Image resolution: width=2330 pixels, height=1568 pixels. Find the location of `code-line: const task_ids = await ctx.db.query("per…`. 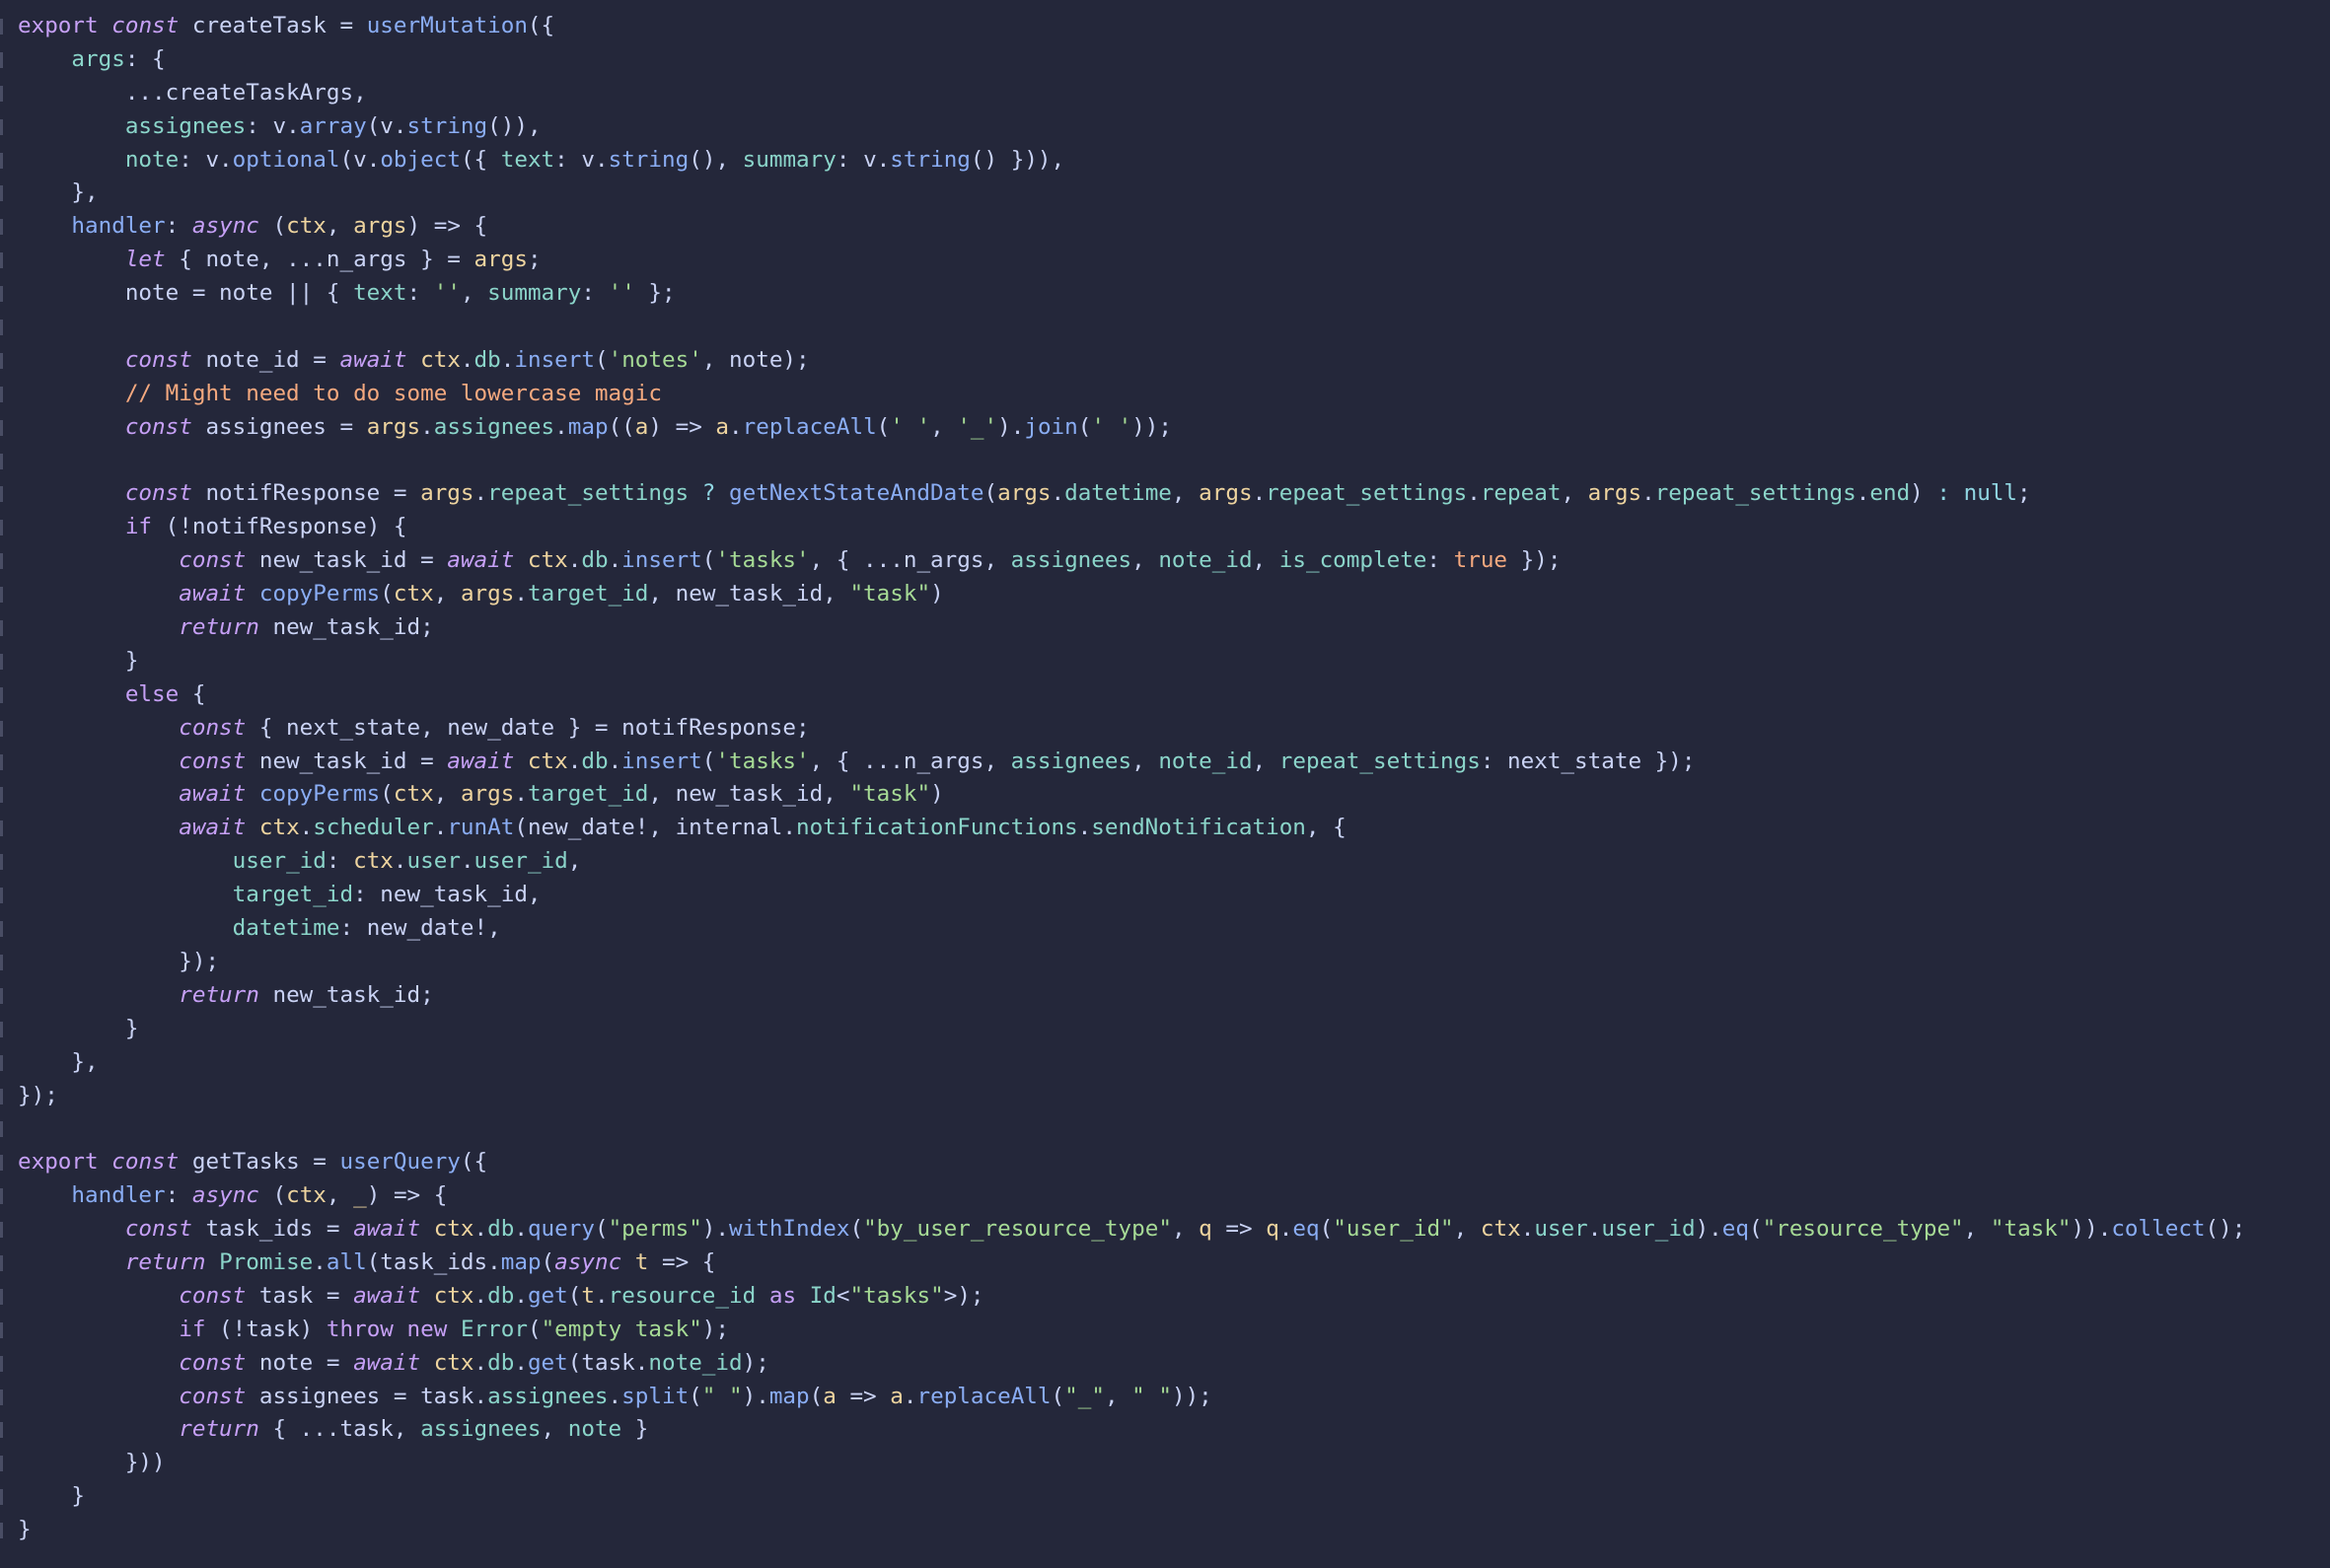

code-line: const task_ids = await ctx.db.query("per… is located at coordinates (1163, 1230).